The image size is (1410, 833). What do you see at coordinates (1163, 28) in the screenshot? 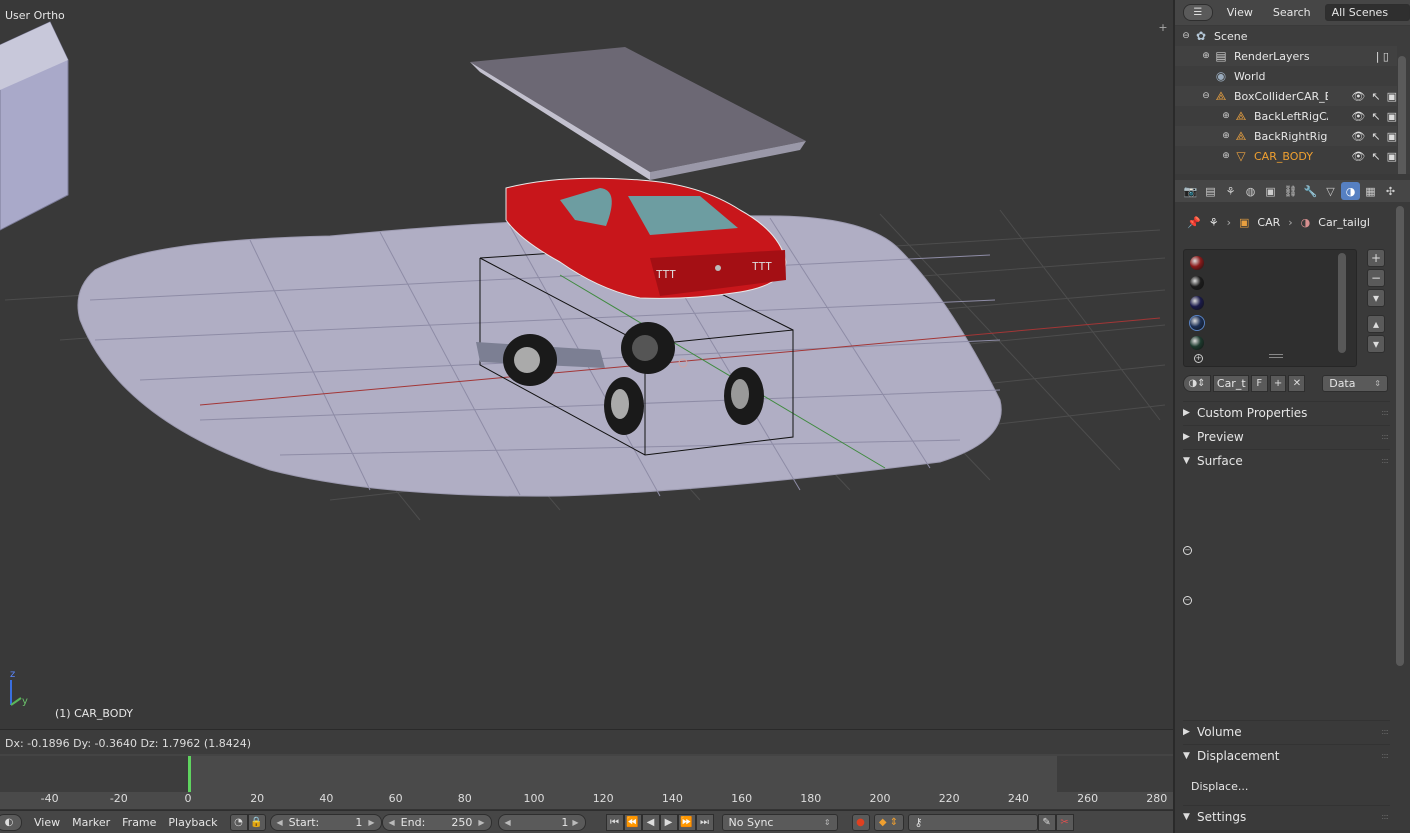
I see `toolshelf-toggle-icon: +` at bounding box center [1163, 28].